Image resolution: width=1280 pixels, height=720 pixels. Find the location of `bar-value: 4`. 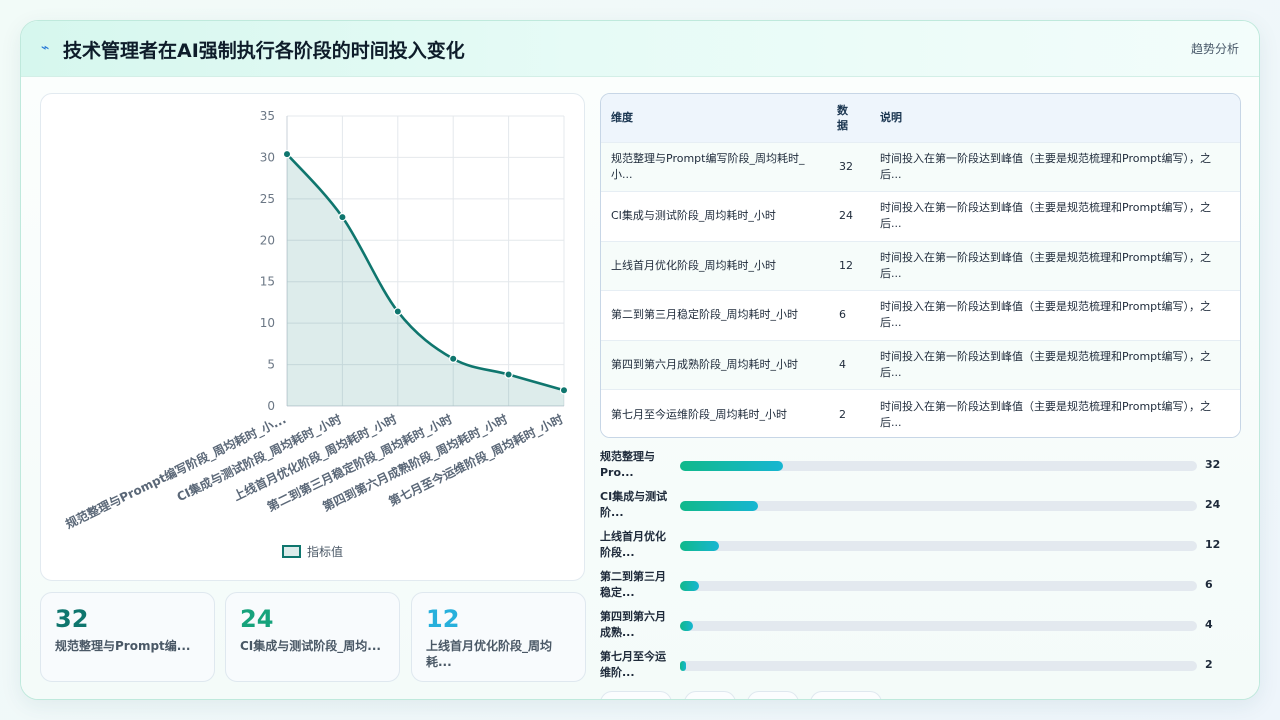

bar-value: 4 is located at coordinates (1209, 624).